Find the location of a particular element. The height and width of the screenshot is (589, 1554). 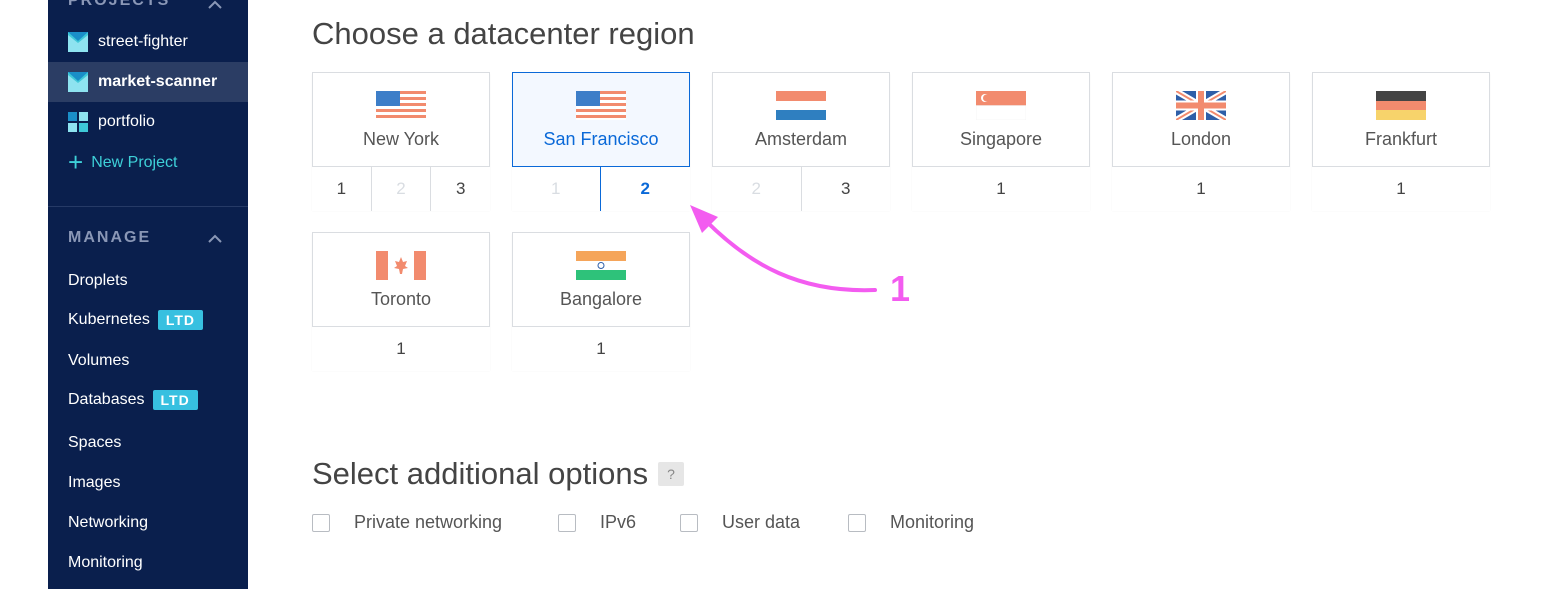

sidebar-item-databases: Databases LTD is located at coordinates (133, 400).